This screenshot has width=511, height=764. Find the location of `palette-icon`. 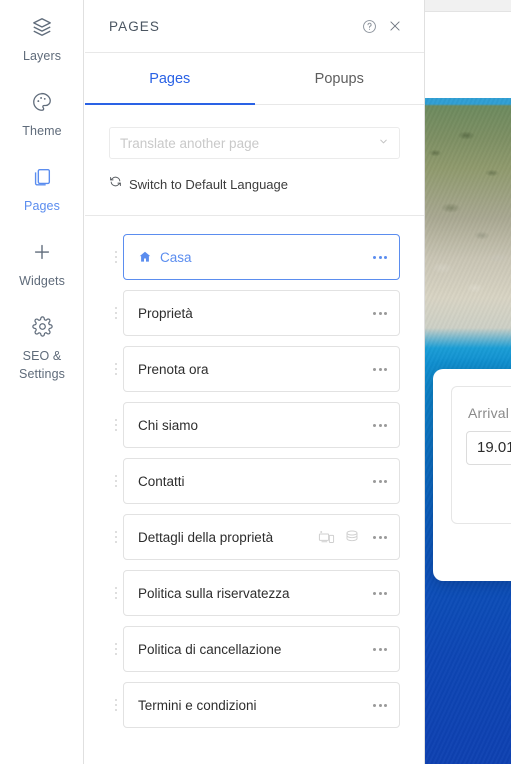

palette-icon is located at coordinates (42, 102).